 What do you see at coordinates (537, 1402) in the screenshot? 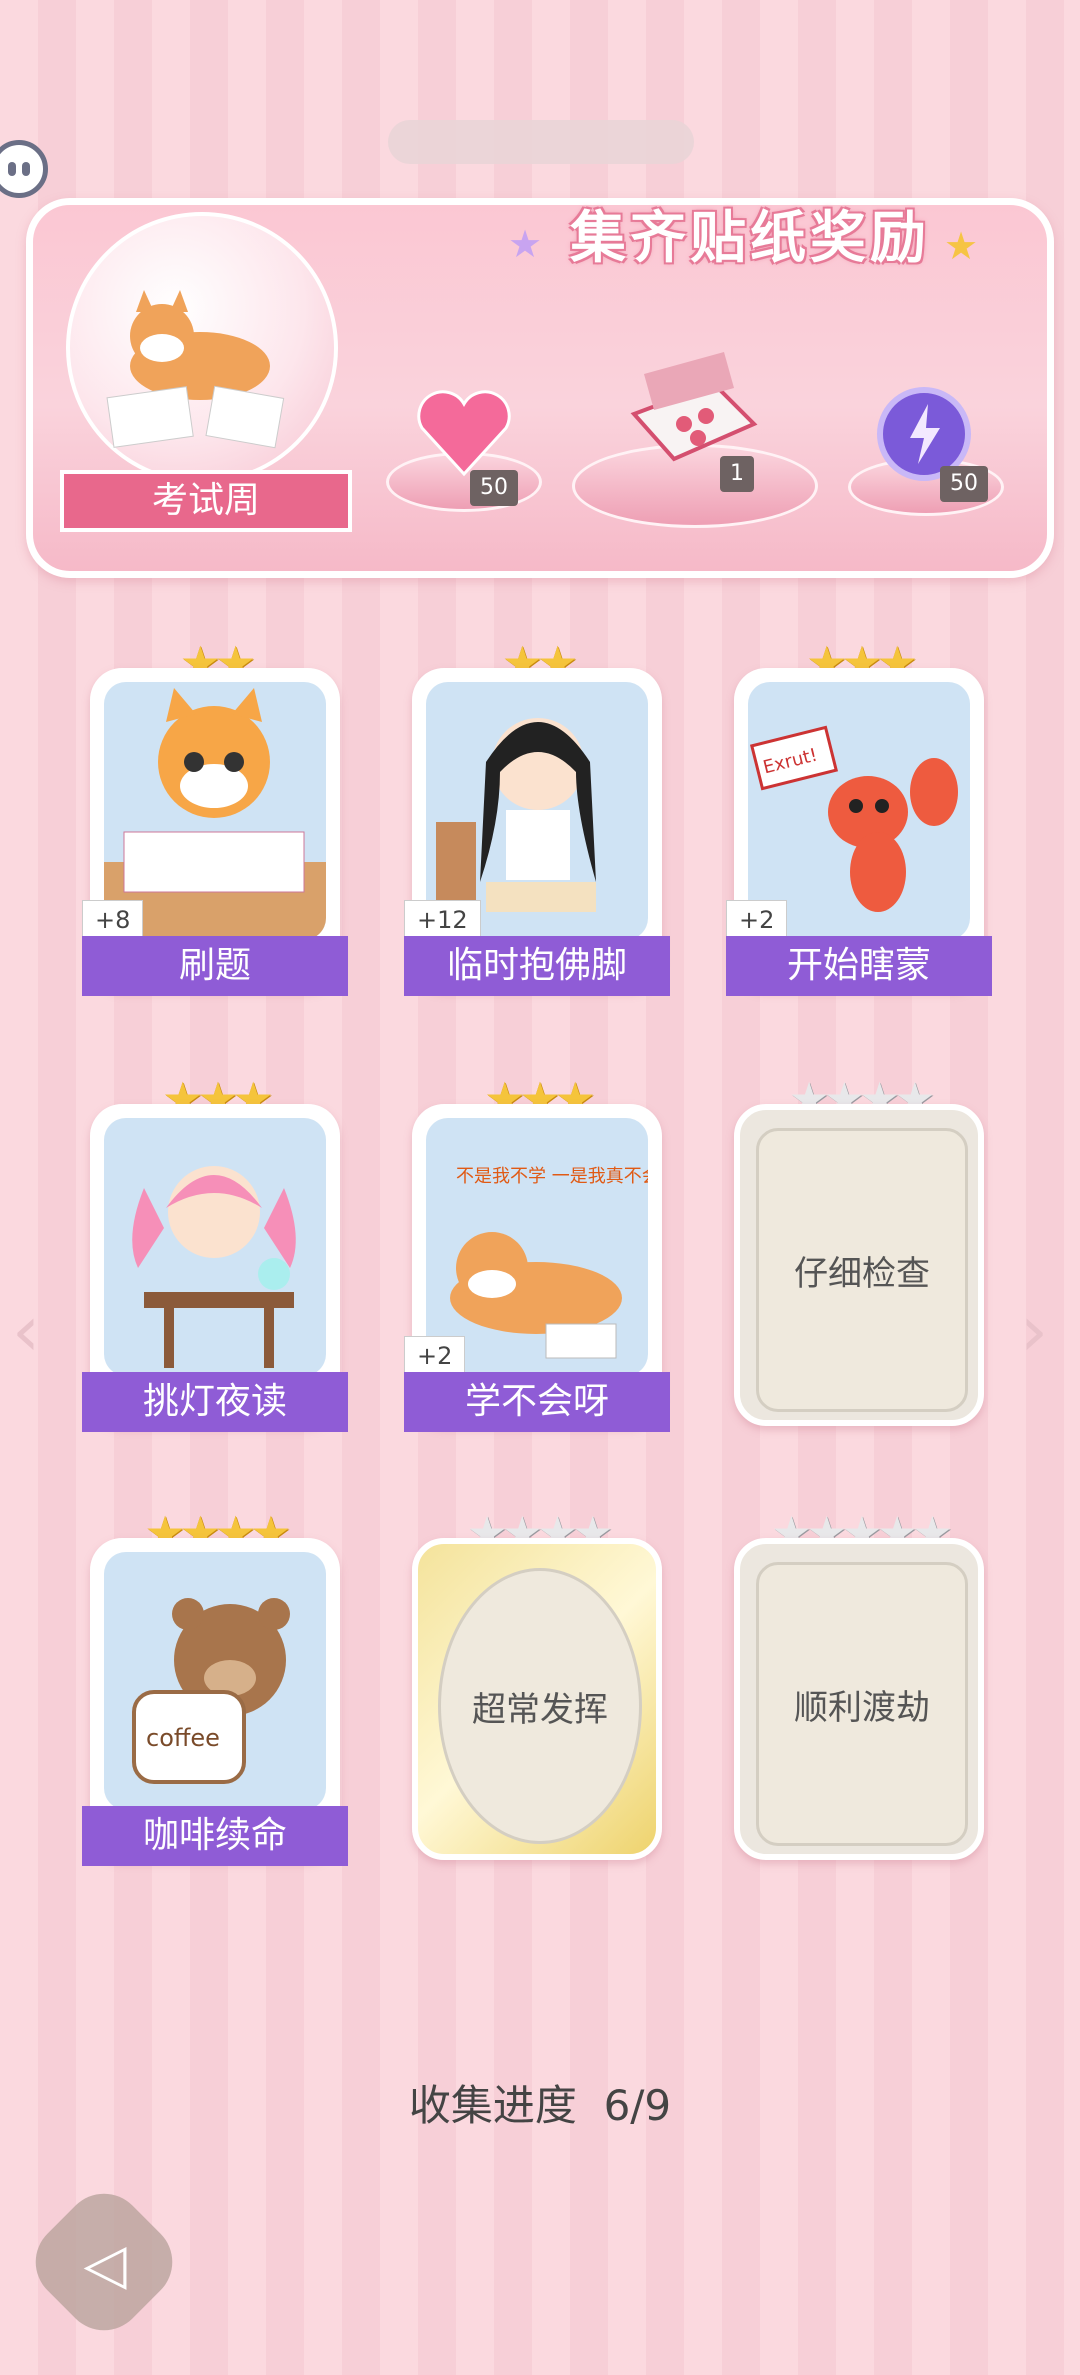
I see `sticker-label: 学不会呀` at bounding box center [537, 1402].